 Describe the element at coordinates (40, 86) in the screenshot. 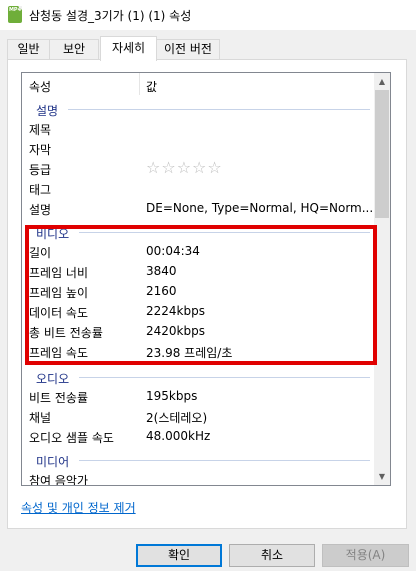

I see `column-header-property: 속성` at that location.